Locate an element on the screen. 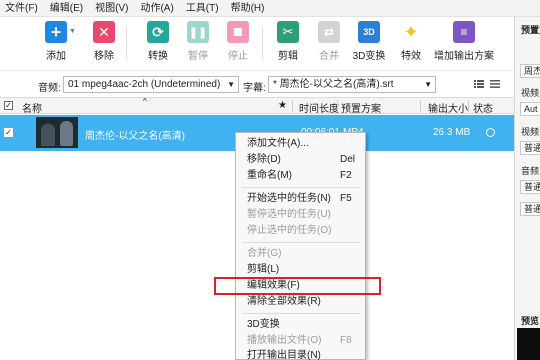  three-d-button: 3D 3D变换 is located at coordinates (369, 41).